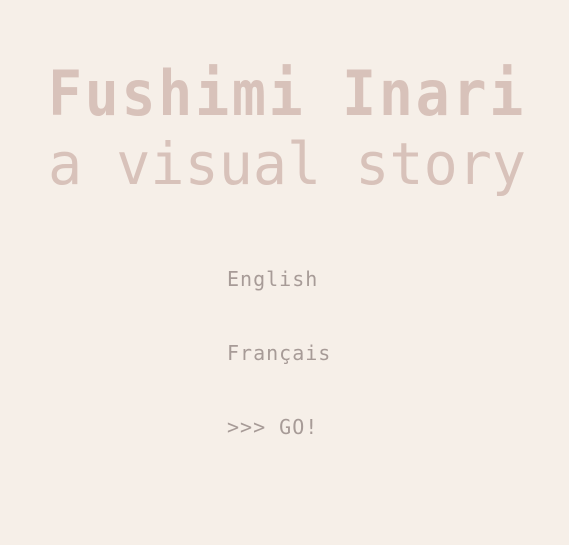 This screenshot has width=569, height=545. What do you see at coordinates (287, 164) in the screenshot?
I see `game-subtitle: a visual story` at bounding box center [287, 164].